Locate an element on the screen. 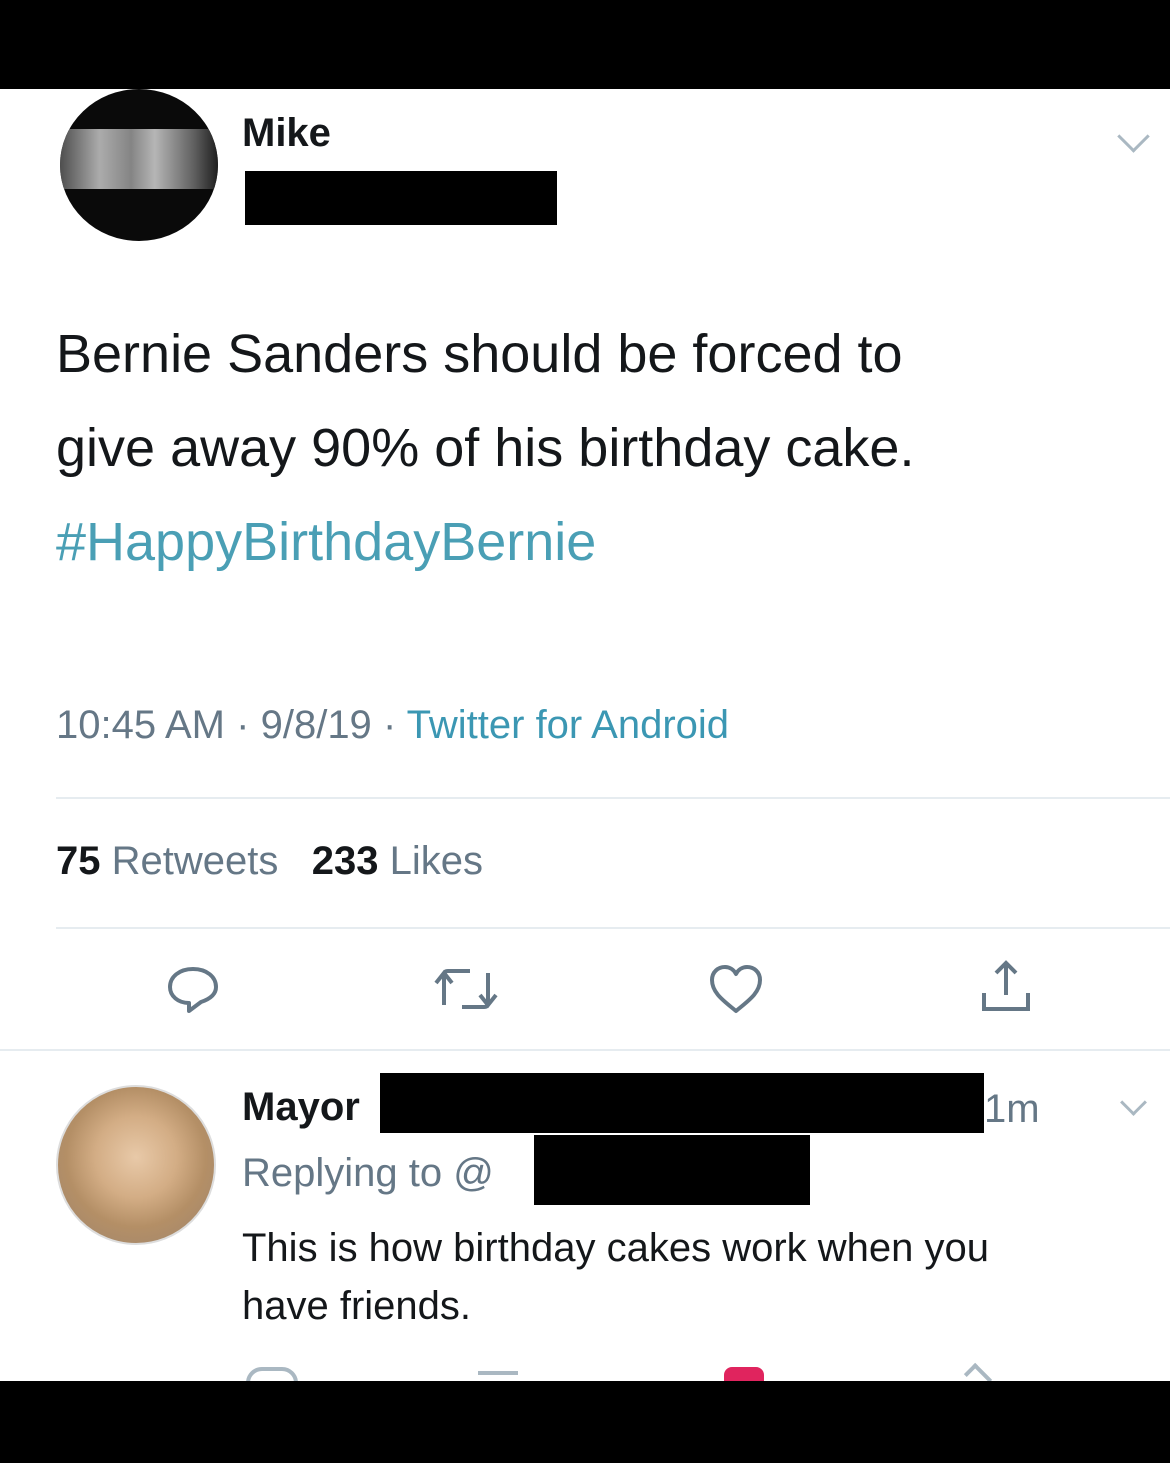  likes-stat: 233 Likes is located at coordinates (397, 861).